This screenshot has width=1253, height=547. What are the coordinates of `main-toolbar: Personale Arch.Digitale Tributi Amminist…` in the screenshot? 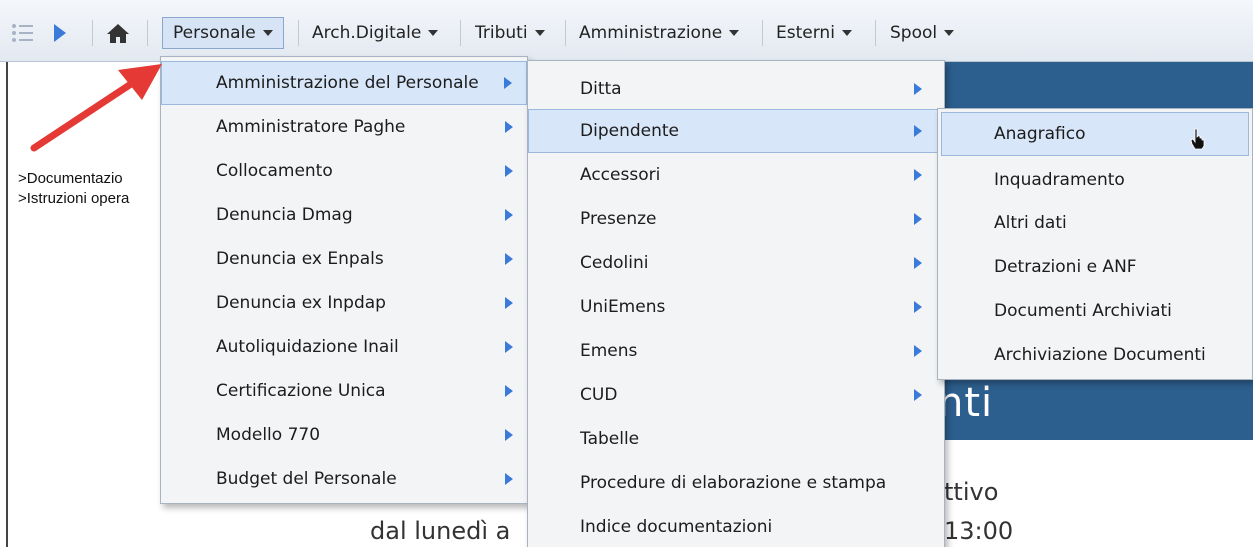 It's located at (626, 31).